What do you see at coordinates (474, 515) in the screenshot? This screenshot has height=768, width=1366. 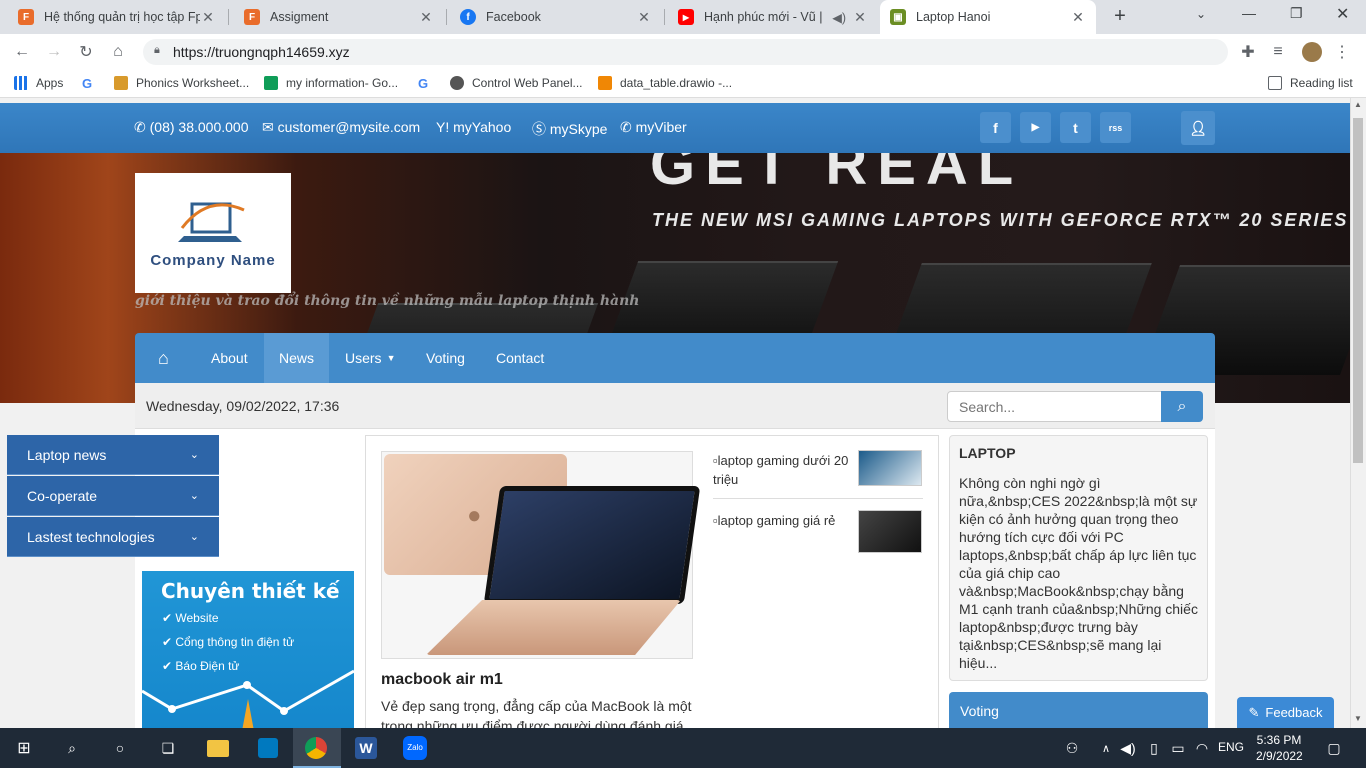 I see `apple-logo-icon: ●` at bounding box center [474, 515].